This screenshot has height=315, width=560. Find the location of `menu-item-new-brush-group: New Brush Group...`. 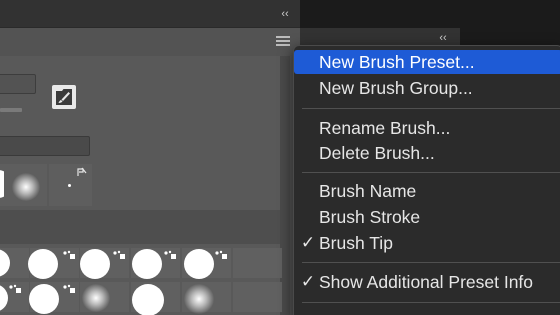

menu-item-new-brush-group: New Brush Group... is located at coordinates (427, 88).